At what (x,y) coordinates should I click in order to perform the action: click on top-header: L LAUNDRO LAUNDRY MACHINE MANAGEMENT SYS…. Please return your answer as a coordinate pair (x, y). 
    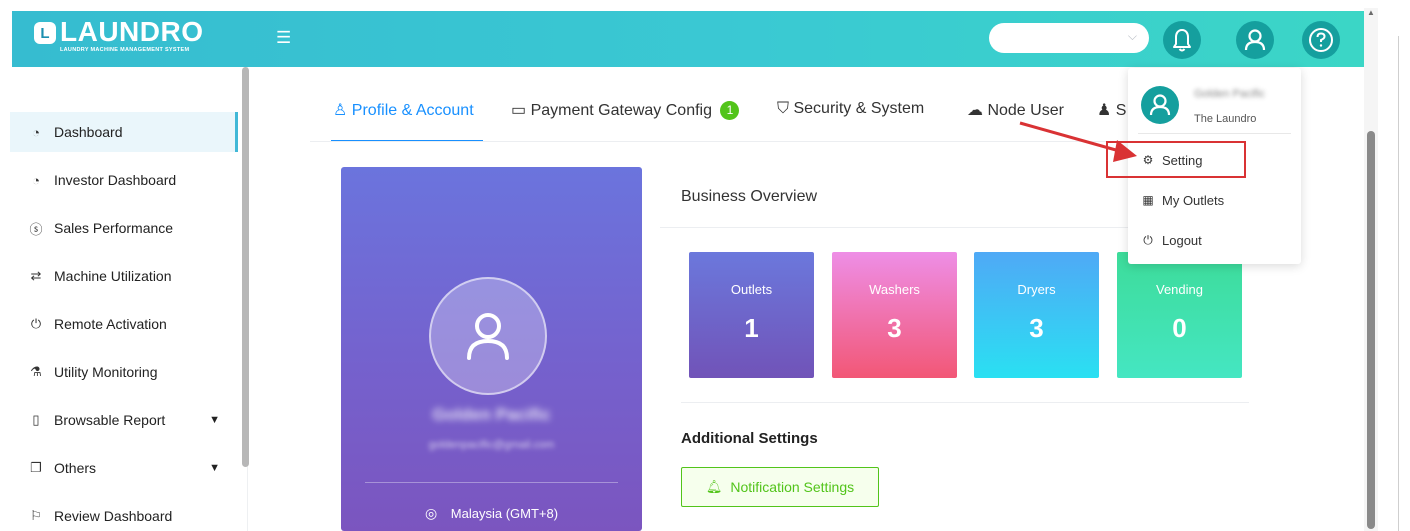
    Looking at the image, I should click on (688, 39).